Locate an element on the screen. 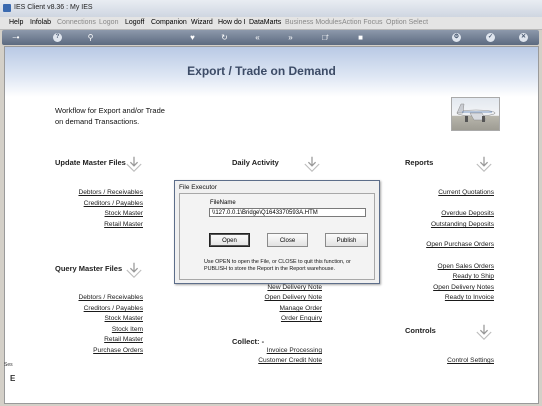 Image resolution: width=542 pixels, height=406 pixels. airplane-image is located at coordinates (475, 114).